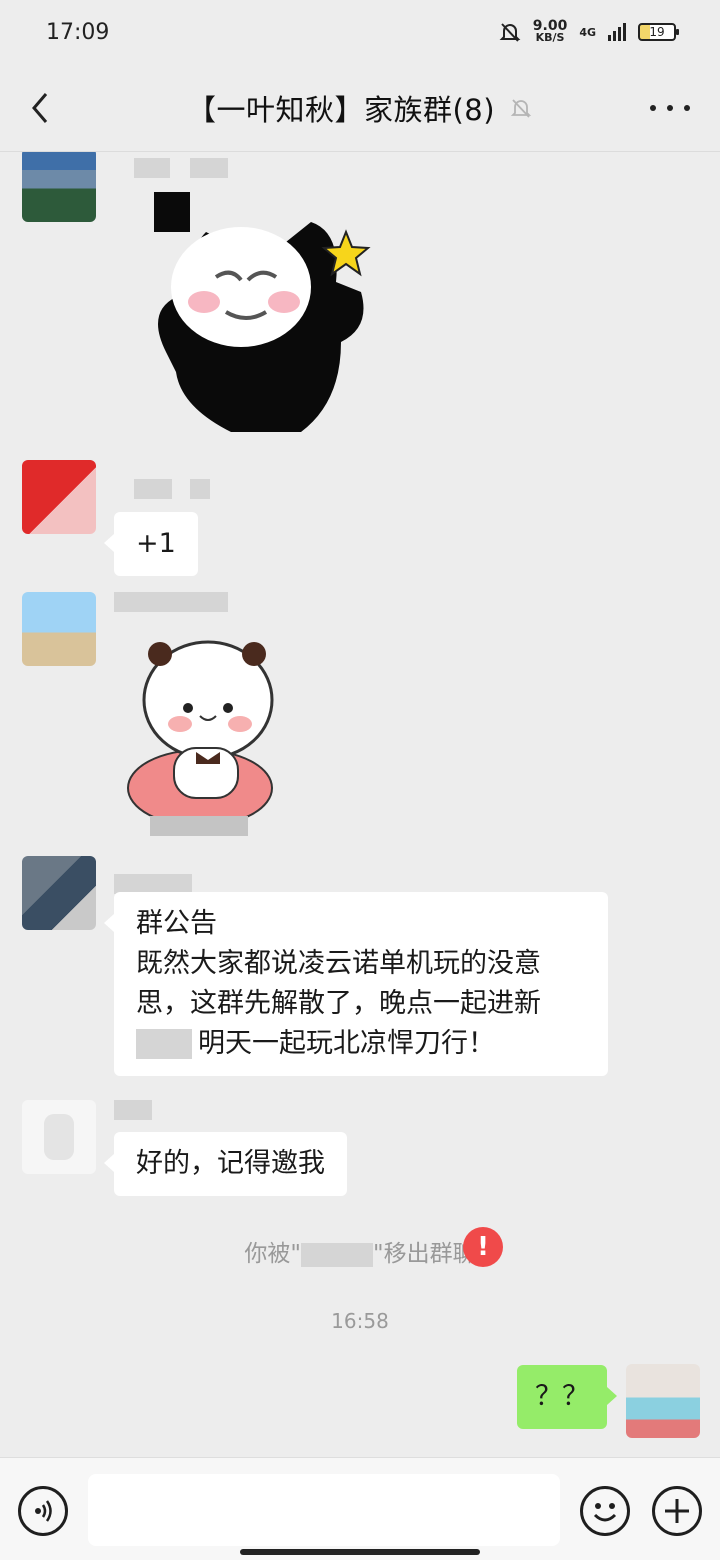  Describe the element at coordinates (156, 543) in the screenshot. I see `message-text: +1` at that location.